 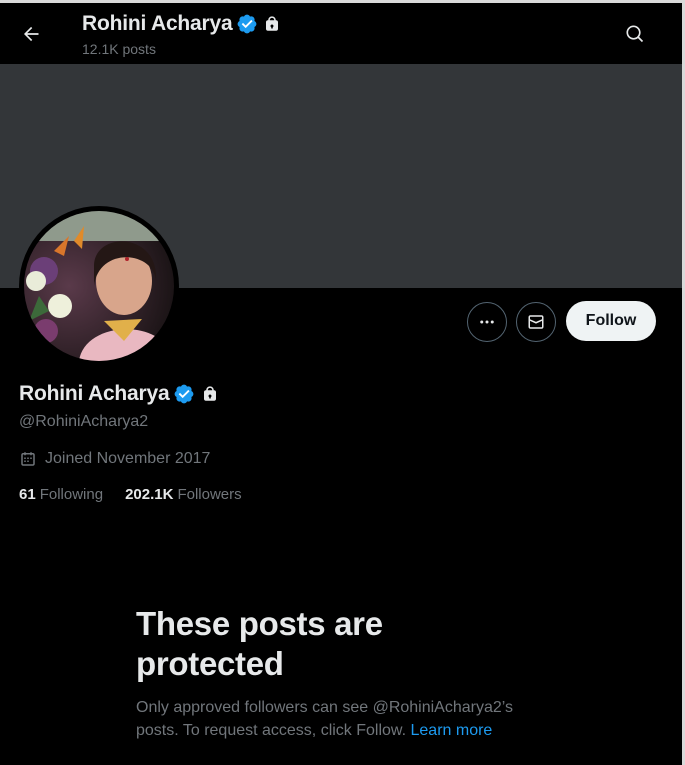 I want to click on joined-text: Joined November 2017, so click(x=128, y=458).